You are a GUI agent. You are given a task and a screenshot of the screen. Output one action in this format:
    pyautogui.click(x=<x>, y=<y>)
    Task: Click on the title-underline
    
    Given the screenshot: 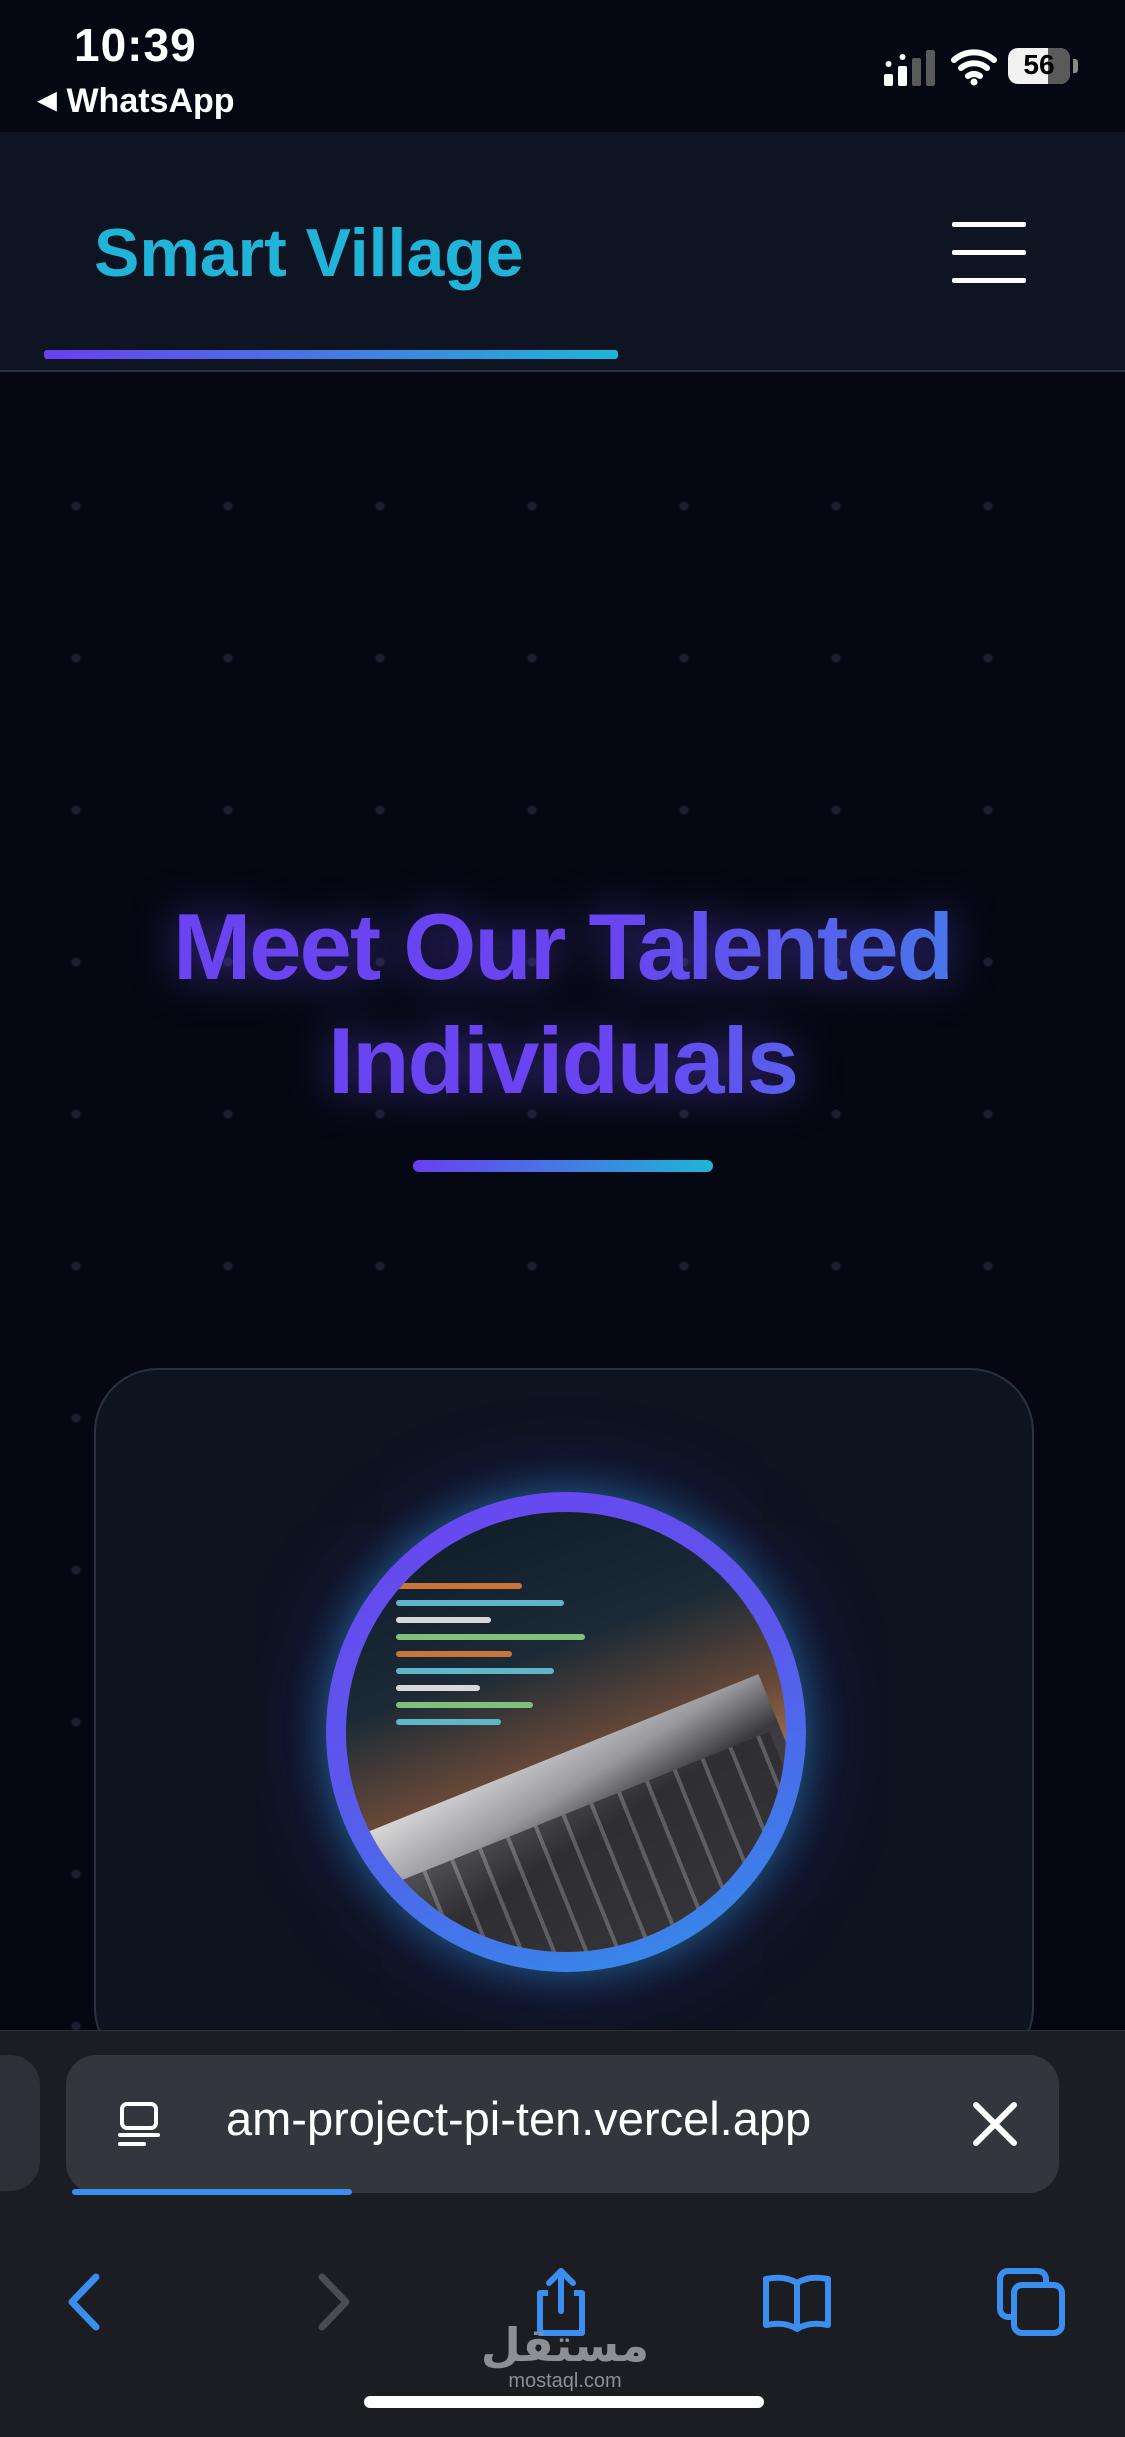 What is the action you would take?
    pyautogui.click(x=563, y=1166)
    